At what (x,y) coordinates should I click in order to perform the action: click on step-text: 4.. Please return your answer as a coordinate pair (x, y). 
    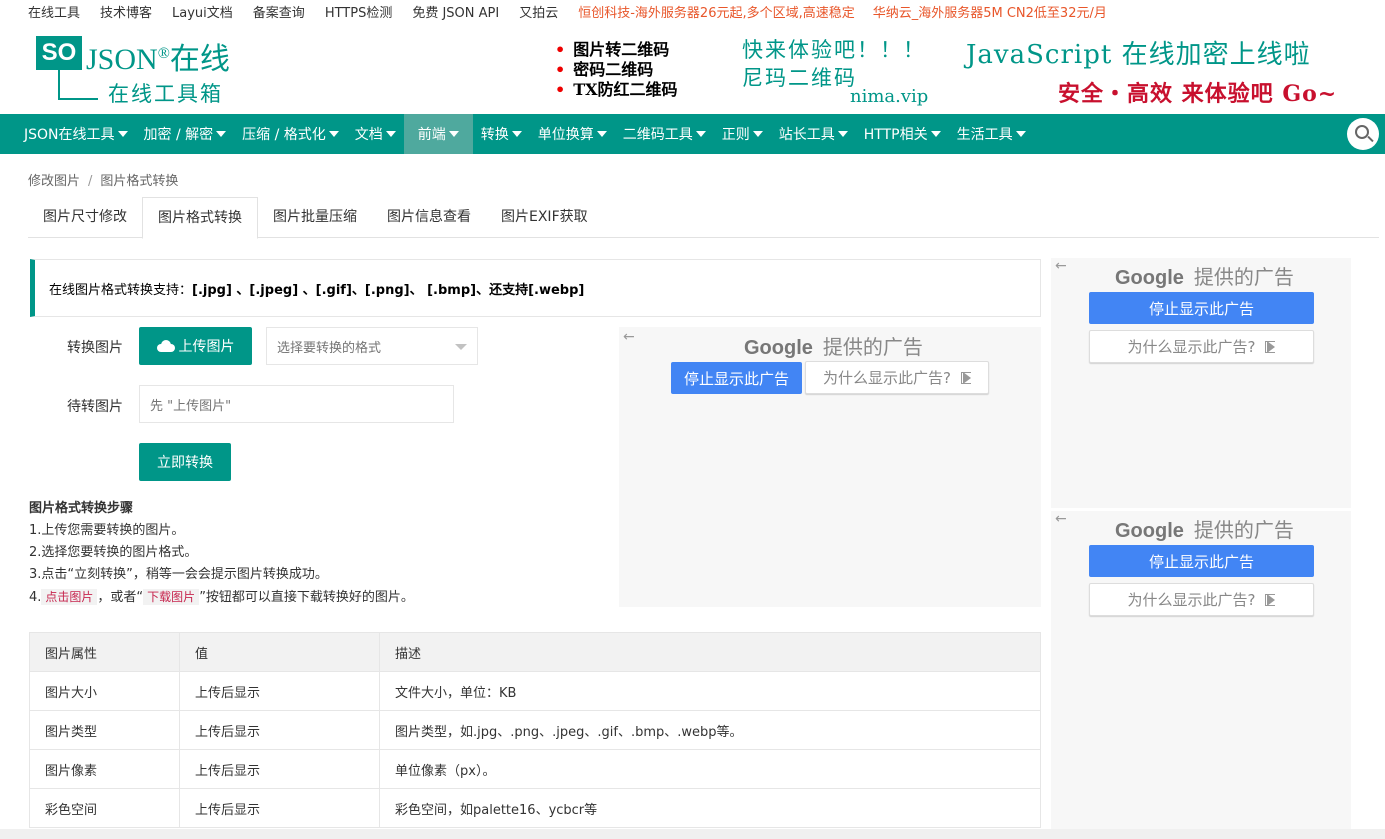
    Looking at the image, I should click on (35, 597).